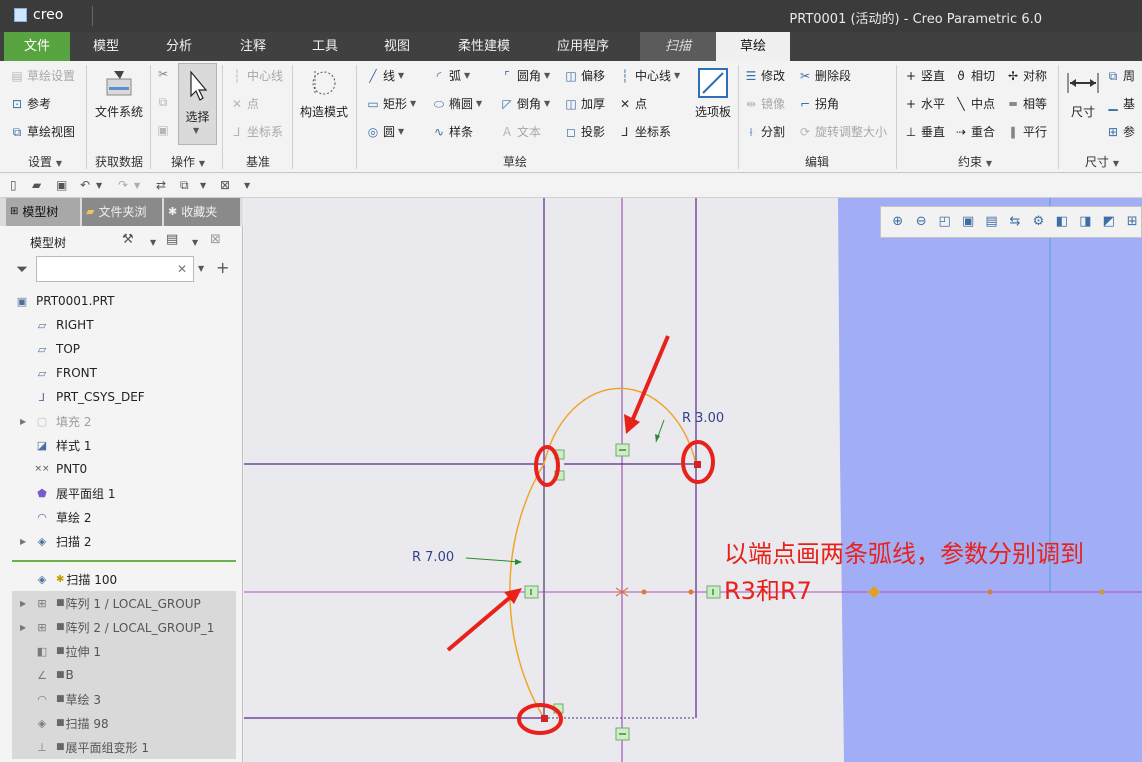 The height and width of the screenshot is (762, 1142). What do you see at coordinates (457, 103) in the screenshot?
I see `ellipse-button: ⬭ 椭圆 ▼` at bounding box center [457, 103].